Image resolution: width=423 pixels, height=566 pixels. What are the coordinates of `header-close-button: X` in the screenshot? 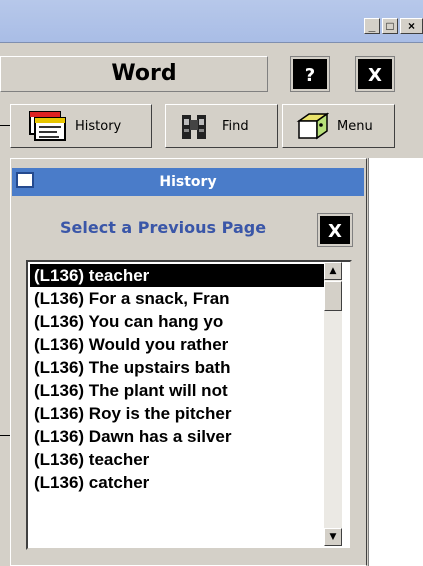 It's located at (375, 74).